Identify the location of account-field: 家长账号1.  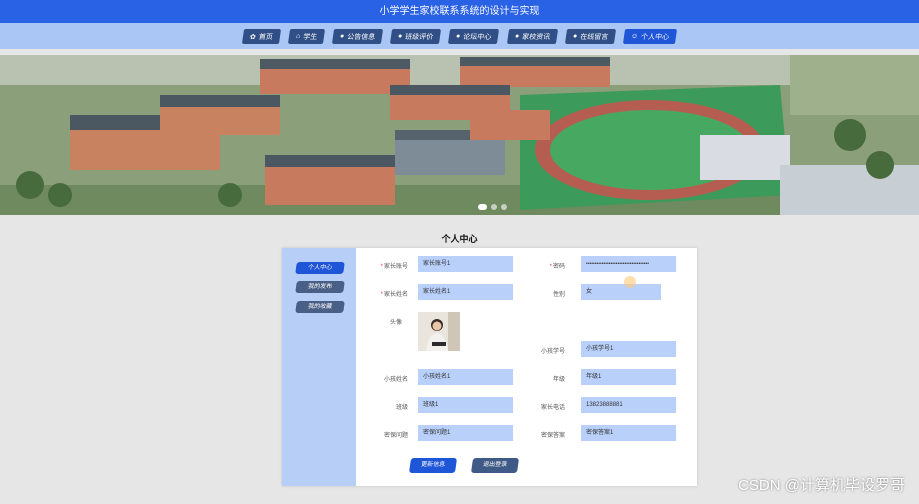
(465, 264).